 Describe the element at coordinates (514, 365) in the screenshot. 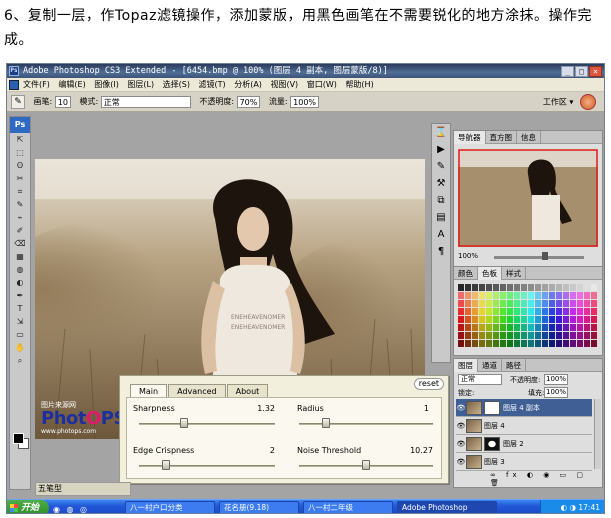

I see `tab-paths: 路径` at that location.